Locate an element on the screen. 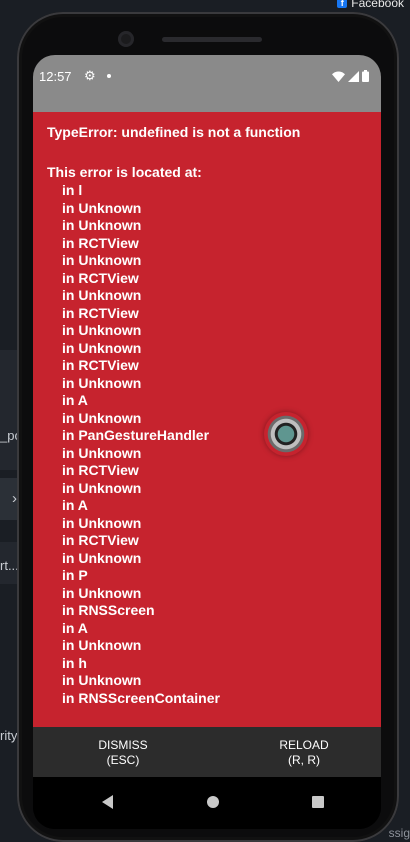  error-located-label: This error is located at: is located at coordinates (124, 172).